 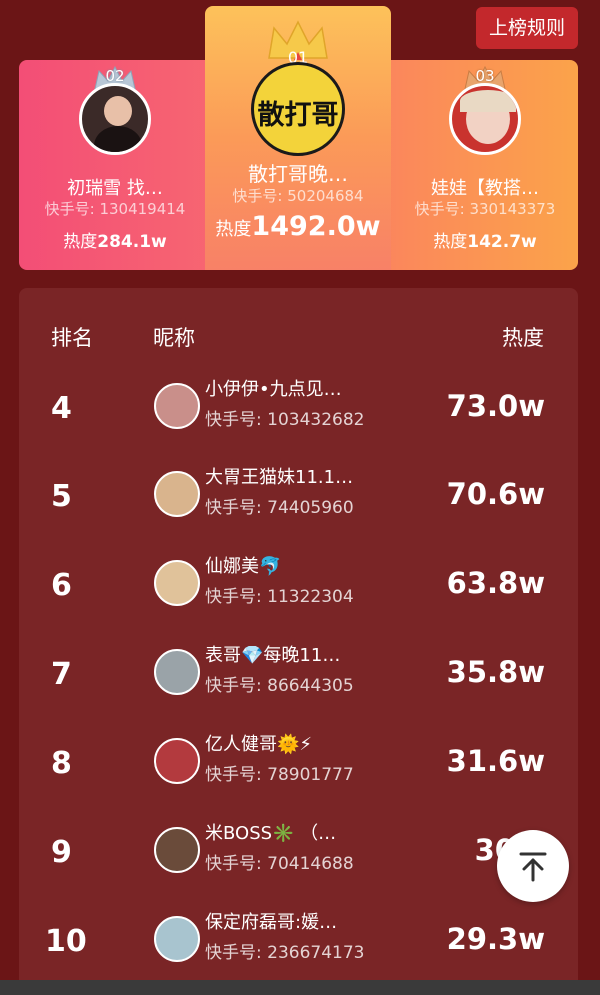 What do you see at coordinates (300, 987) in the screenshot?
I see `bottom-bar` at bounding box center [300, 987].